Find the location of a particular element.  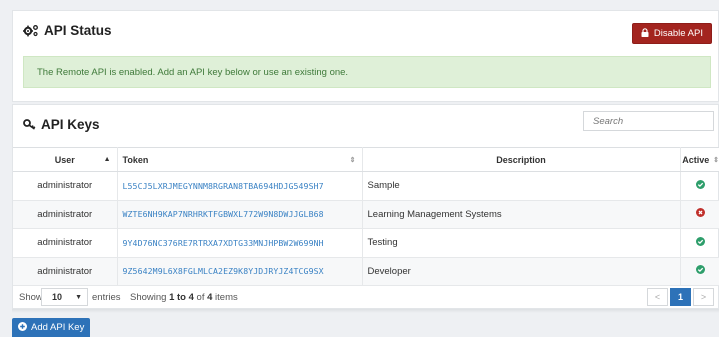

api-status-heading: API Status is located at coordinates (67, 30).